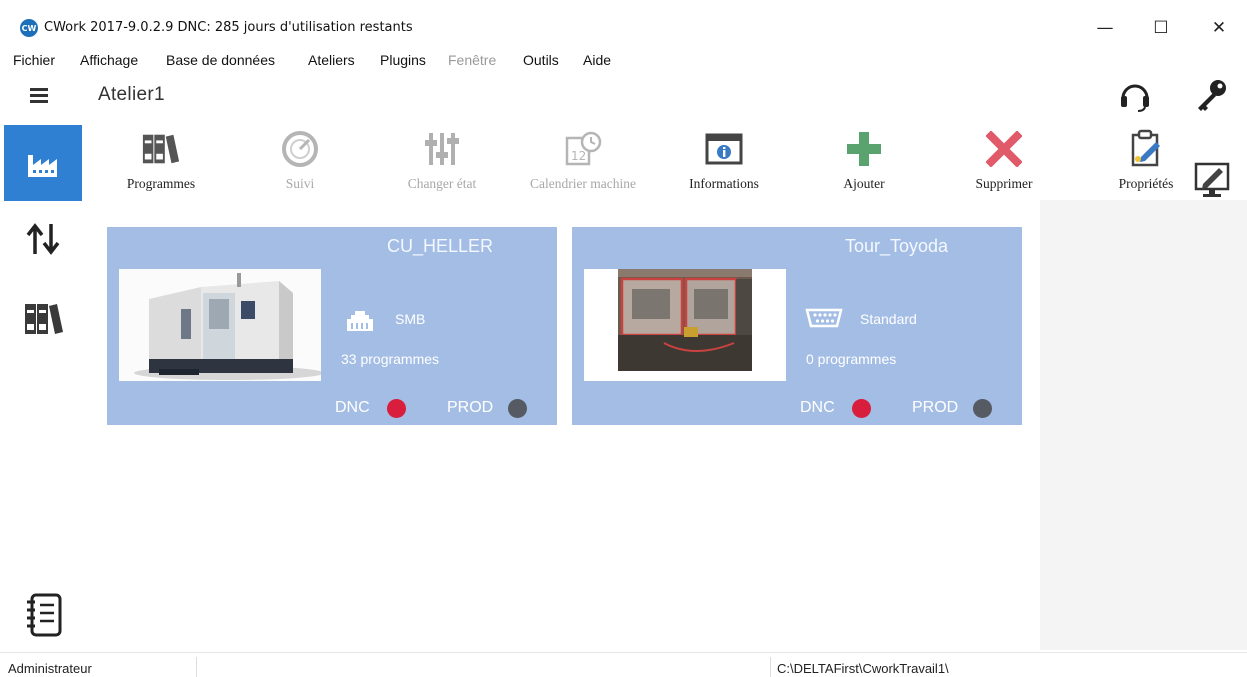  Describe the element at coordinates (1213, 180) in the screenshot. I see `monitor-edit-icon` at that location.